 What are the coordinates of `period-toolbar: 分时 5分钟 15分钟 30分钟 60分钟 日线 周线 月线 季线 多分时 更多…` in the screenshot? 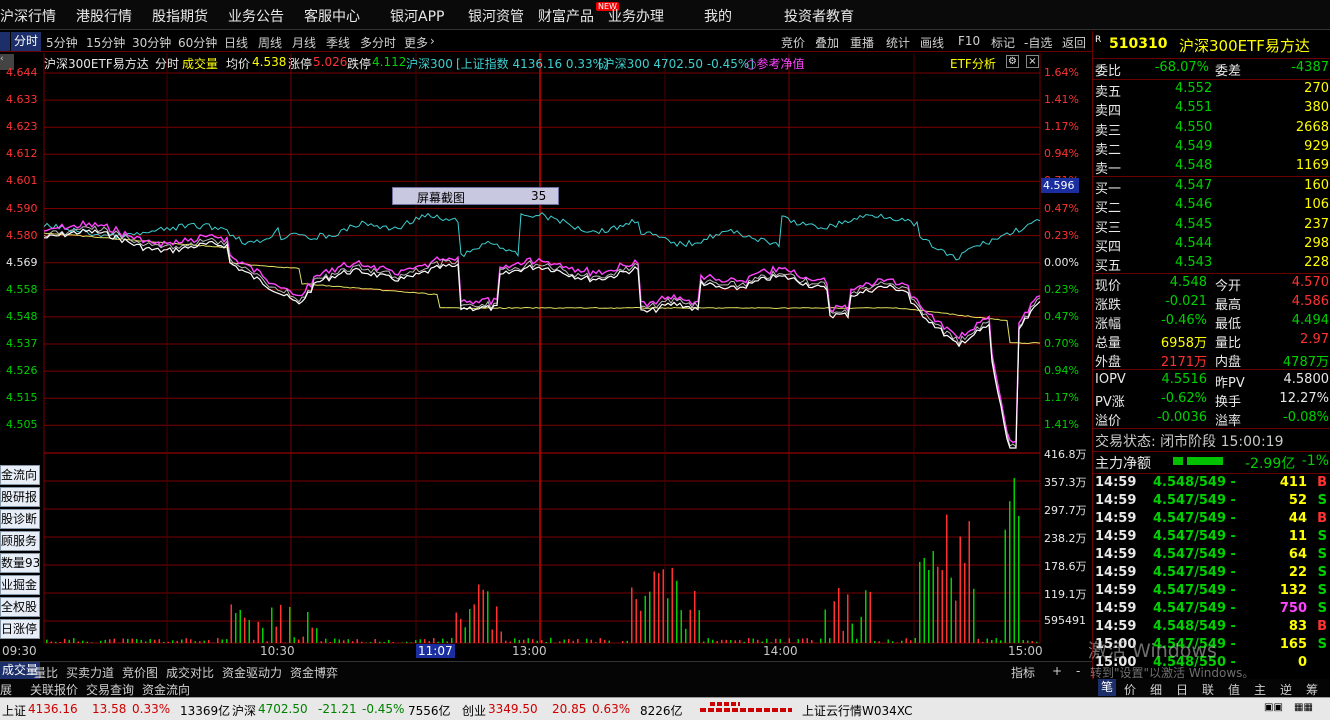 It's located at (546, 41).